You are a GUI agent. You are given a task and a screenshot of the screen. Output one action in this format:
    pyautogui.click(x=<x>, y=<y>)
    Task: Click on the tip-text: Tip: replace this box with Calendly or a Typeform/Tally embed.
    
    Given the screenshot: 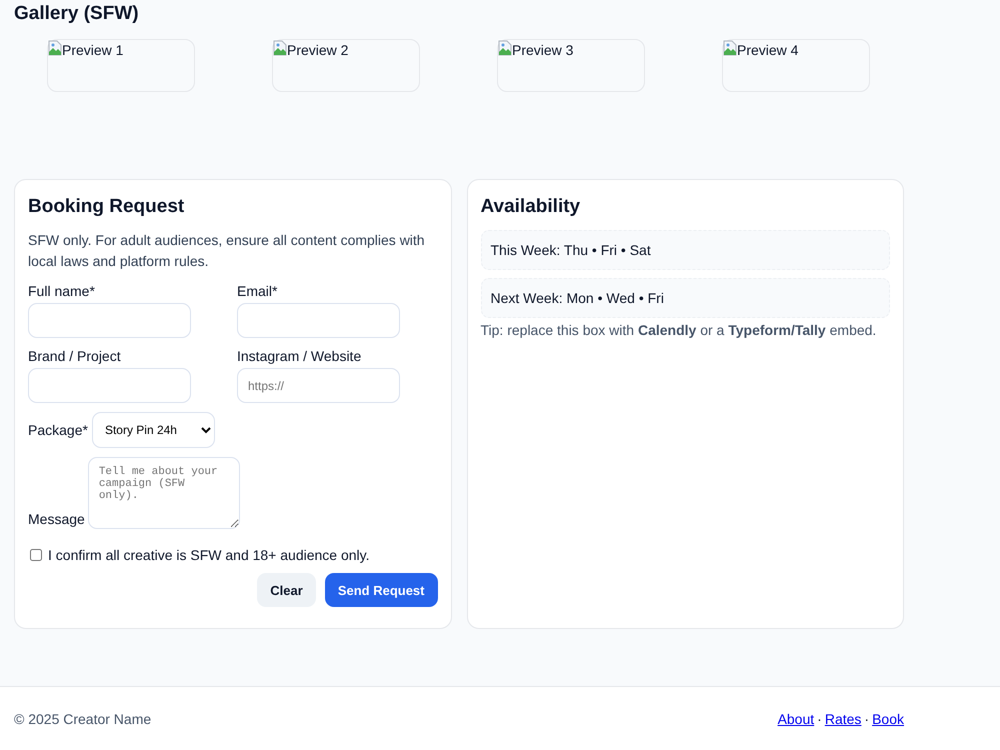 What is the action you would take?
    pyautogui.click(x=679, y=330)
    